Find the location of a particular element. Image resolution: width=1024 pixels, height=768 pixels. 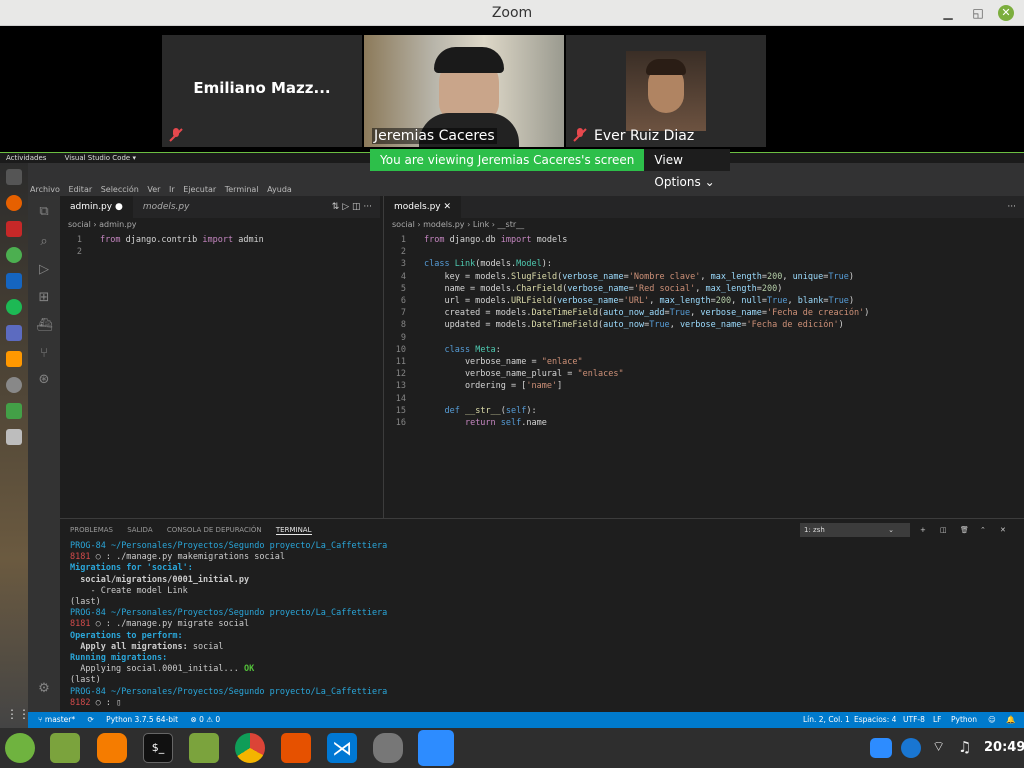

docker-icon: ⛴ is located at coordinates (44, 326).